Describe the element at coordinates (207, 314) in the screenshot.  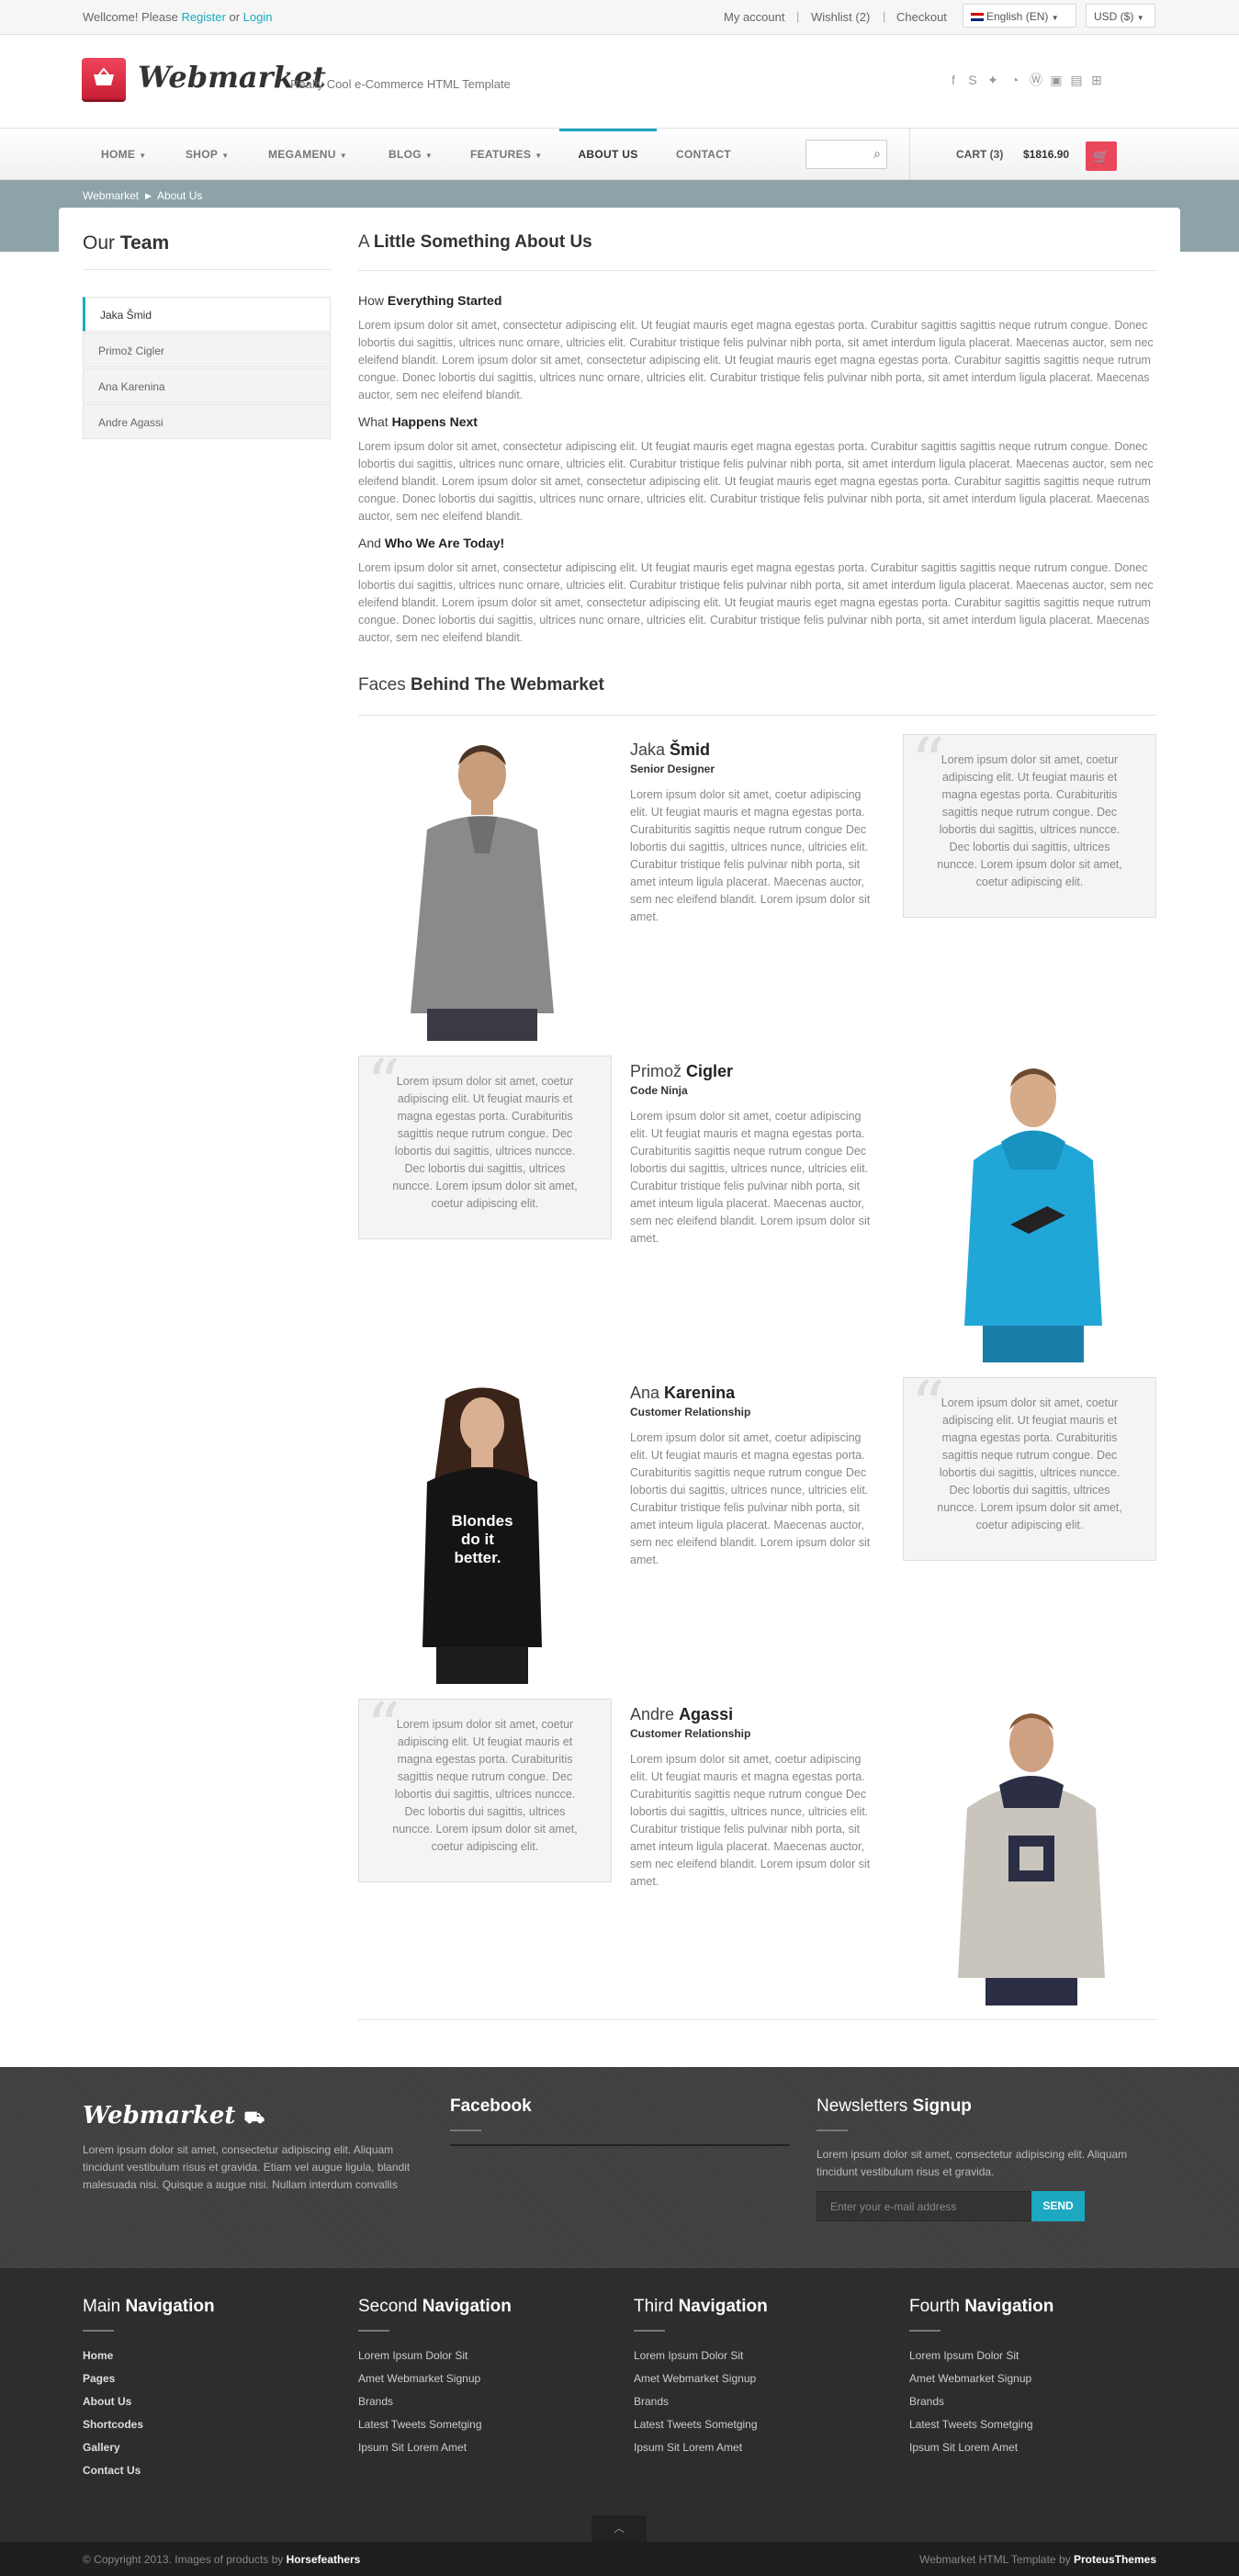
I see `sidebar-item-jaka-smid: Jaka Šmid` at that location.